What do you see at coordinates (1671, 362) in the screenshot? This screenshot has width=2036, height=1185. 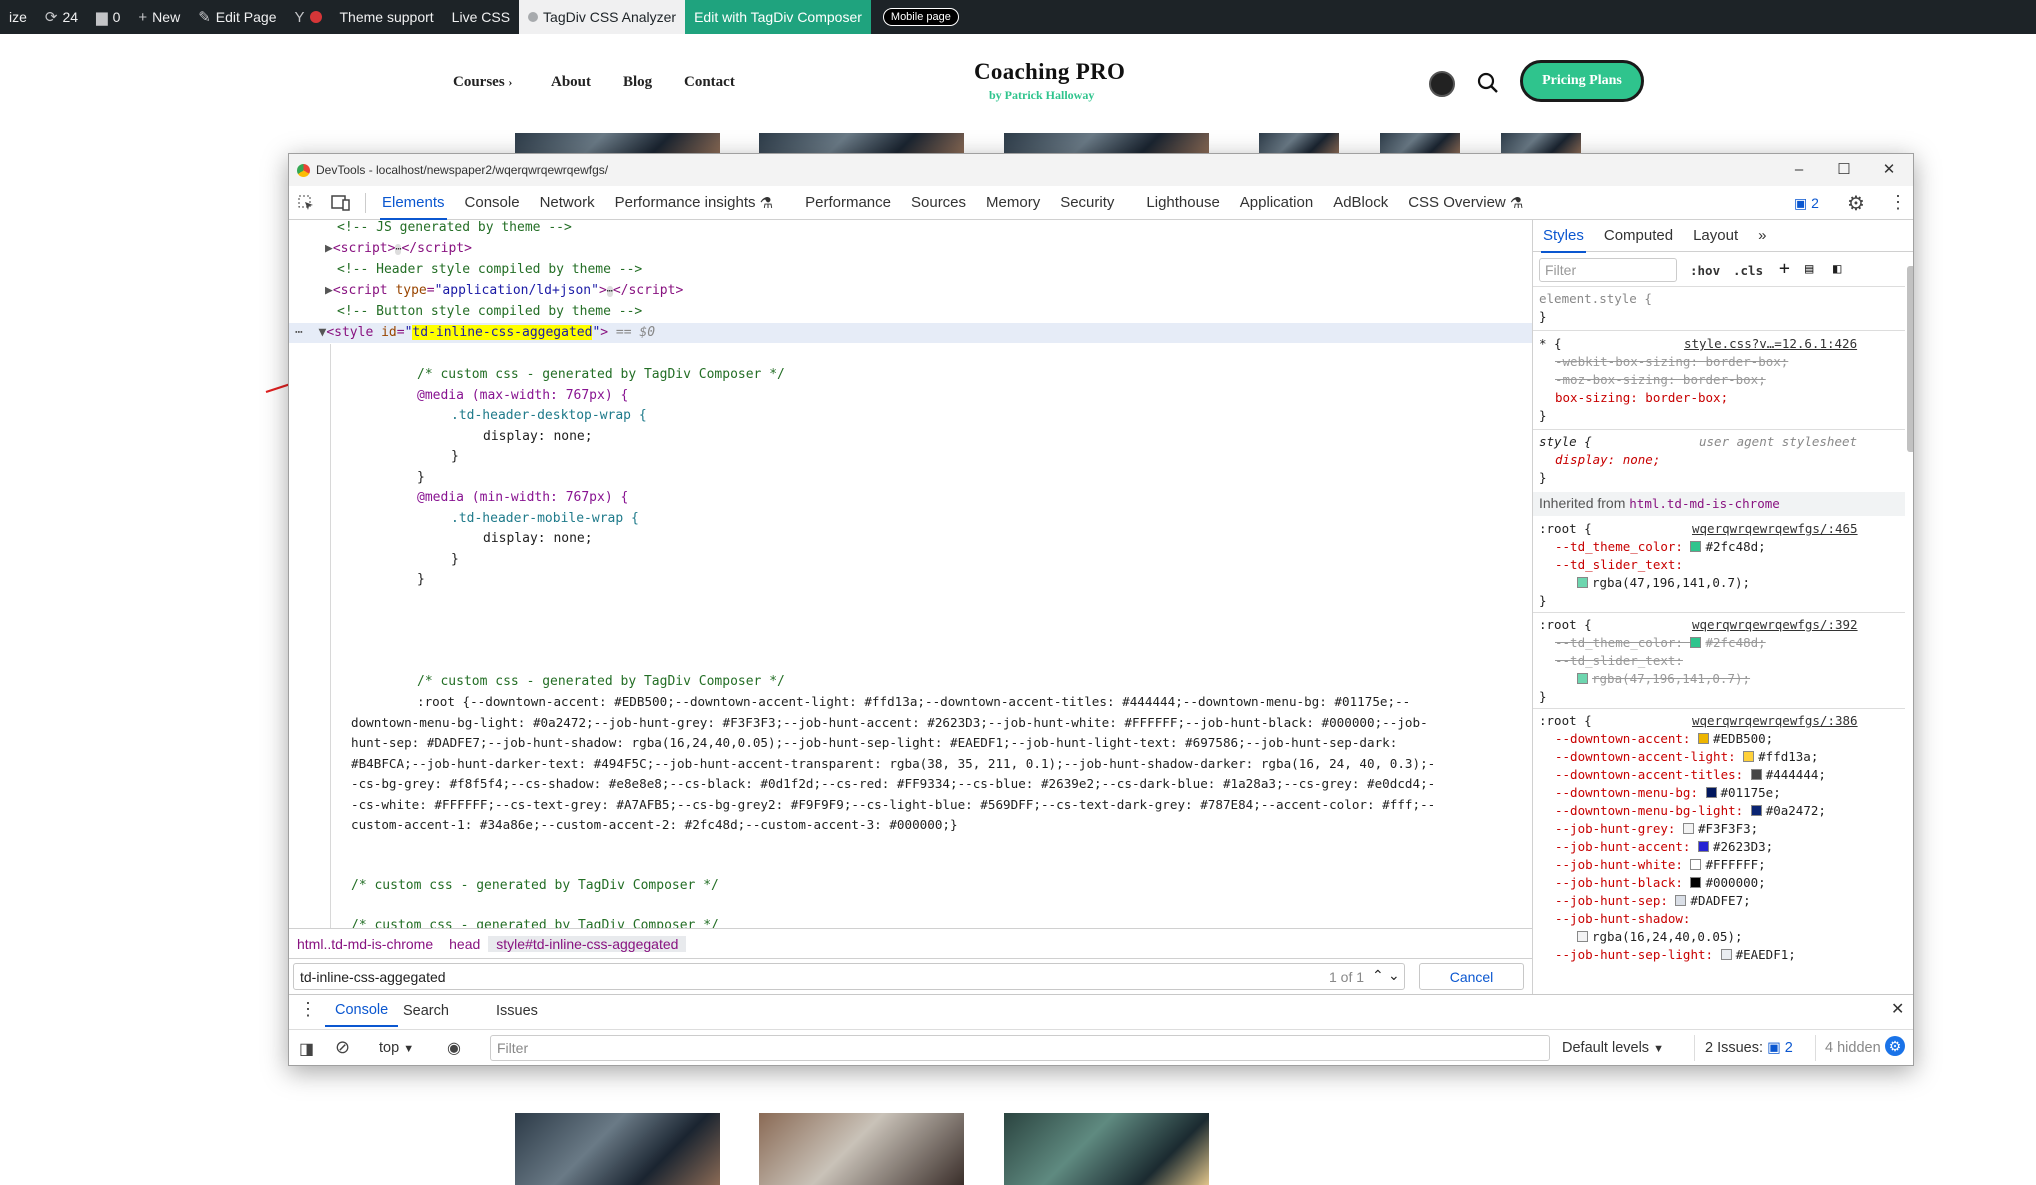 I see `css-property-overridden: -webkit-box-sizing: border-box;` at bounding box center [1671, 362].